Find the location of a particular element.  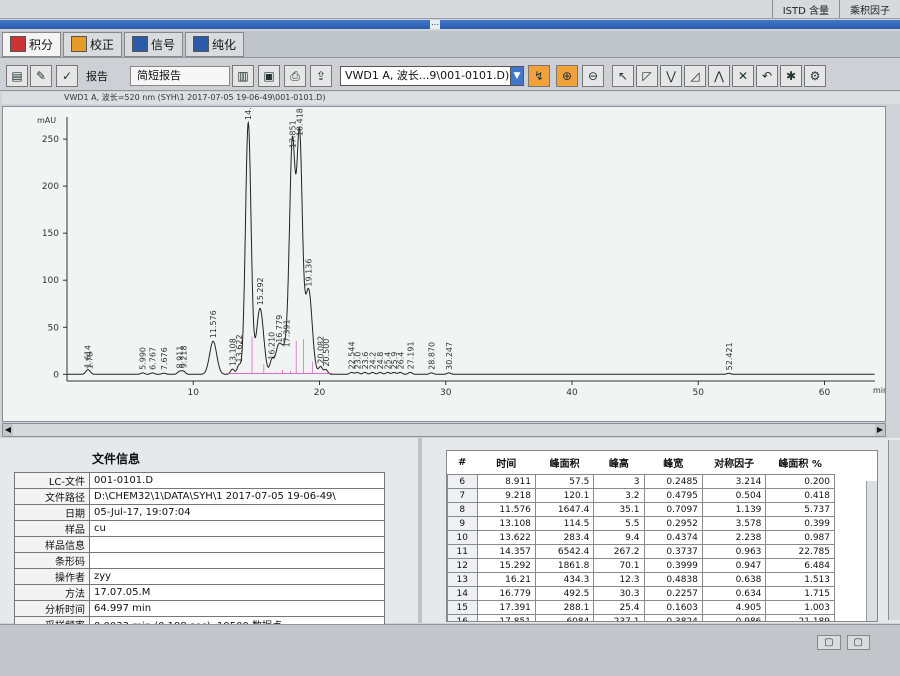

tab-purity: 纯化 is located at coordinates (215, 44).